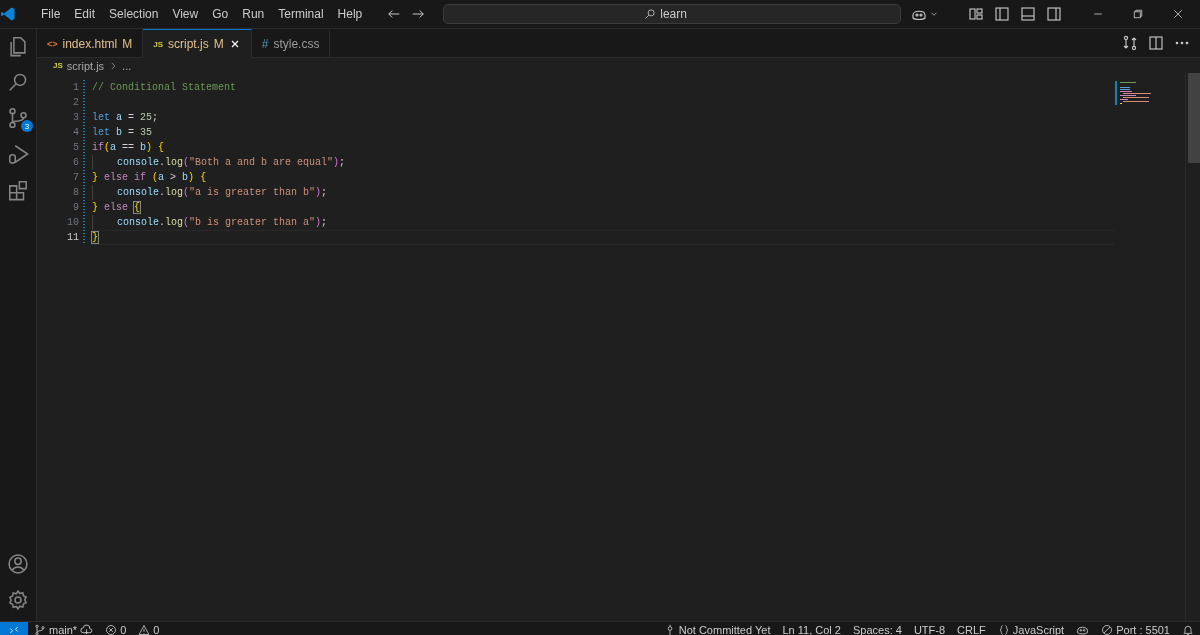 The height and width of the screenshot is (635, 1200). Describe the element at coordinates (971, 629) in the screenshot. I see `status-item: CRLF` at that location.